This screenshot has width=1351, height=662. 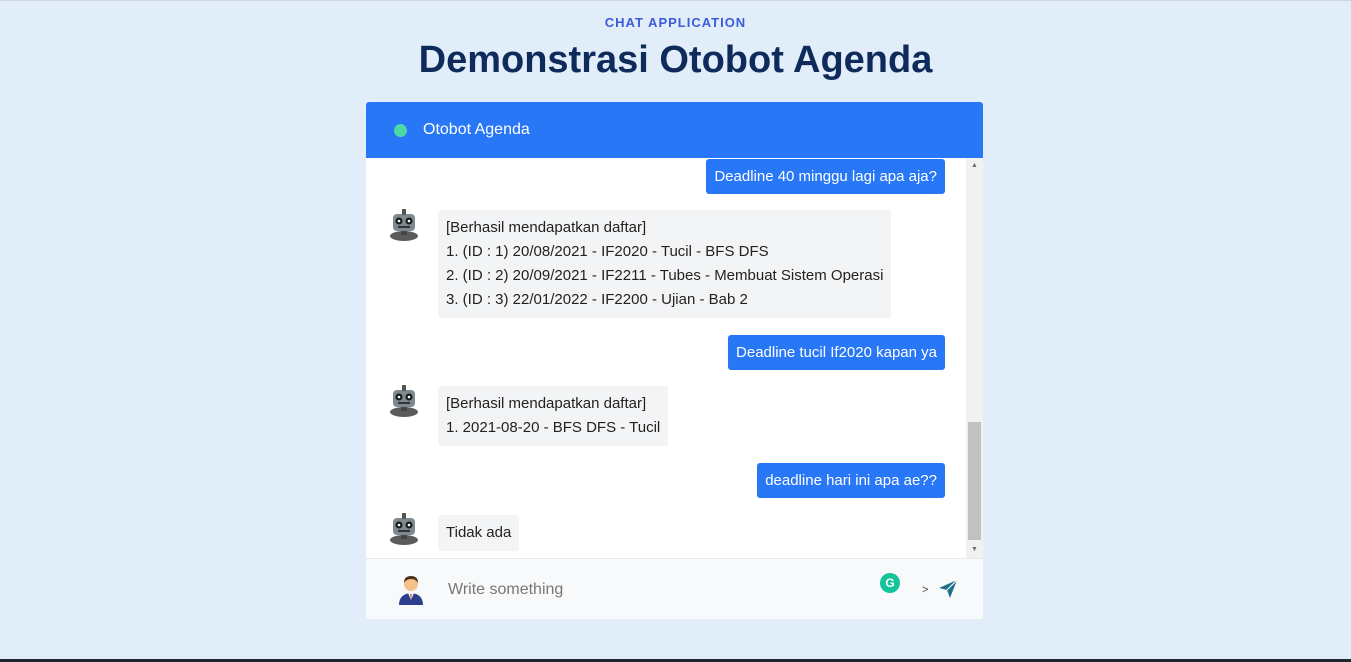 I want to click on scroll-up-icon: ▲, so click(x=974, y=166).